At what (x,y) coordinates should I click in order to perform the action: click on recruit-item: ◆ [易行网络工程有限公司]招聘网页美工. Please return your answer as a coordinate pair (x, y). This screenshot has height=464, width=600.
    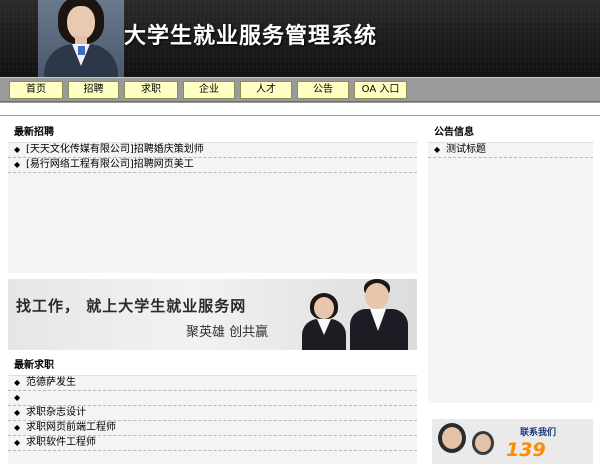
    Looking at the image, I should click on (212, 165).